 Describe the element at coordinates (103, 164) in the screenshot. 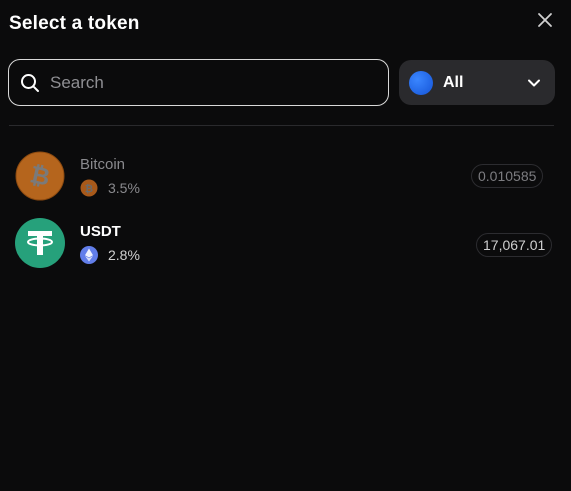

I see `token-name: Bitcoin` at that location.